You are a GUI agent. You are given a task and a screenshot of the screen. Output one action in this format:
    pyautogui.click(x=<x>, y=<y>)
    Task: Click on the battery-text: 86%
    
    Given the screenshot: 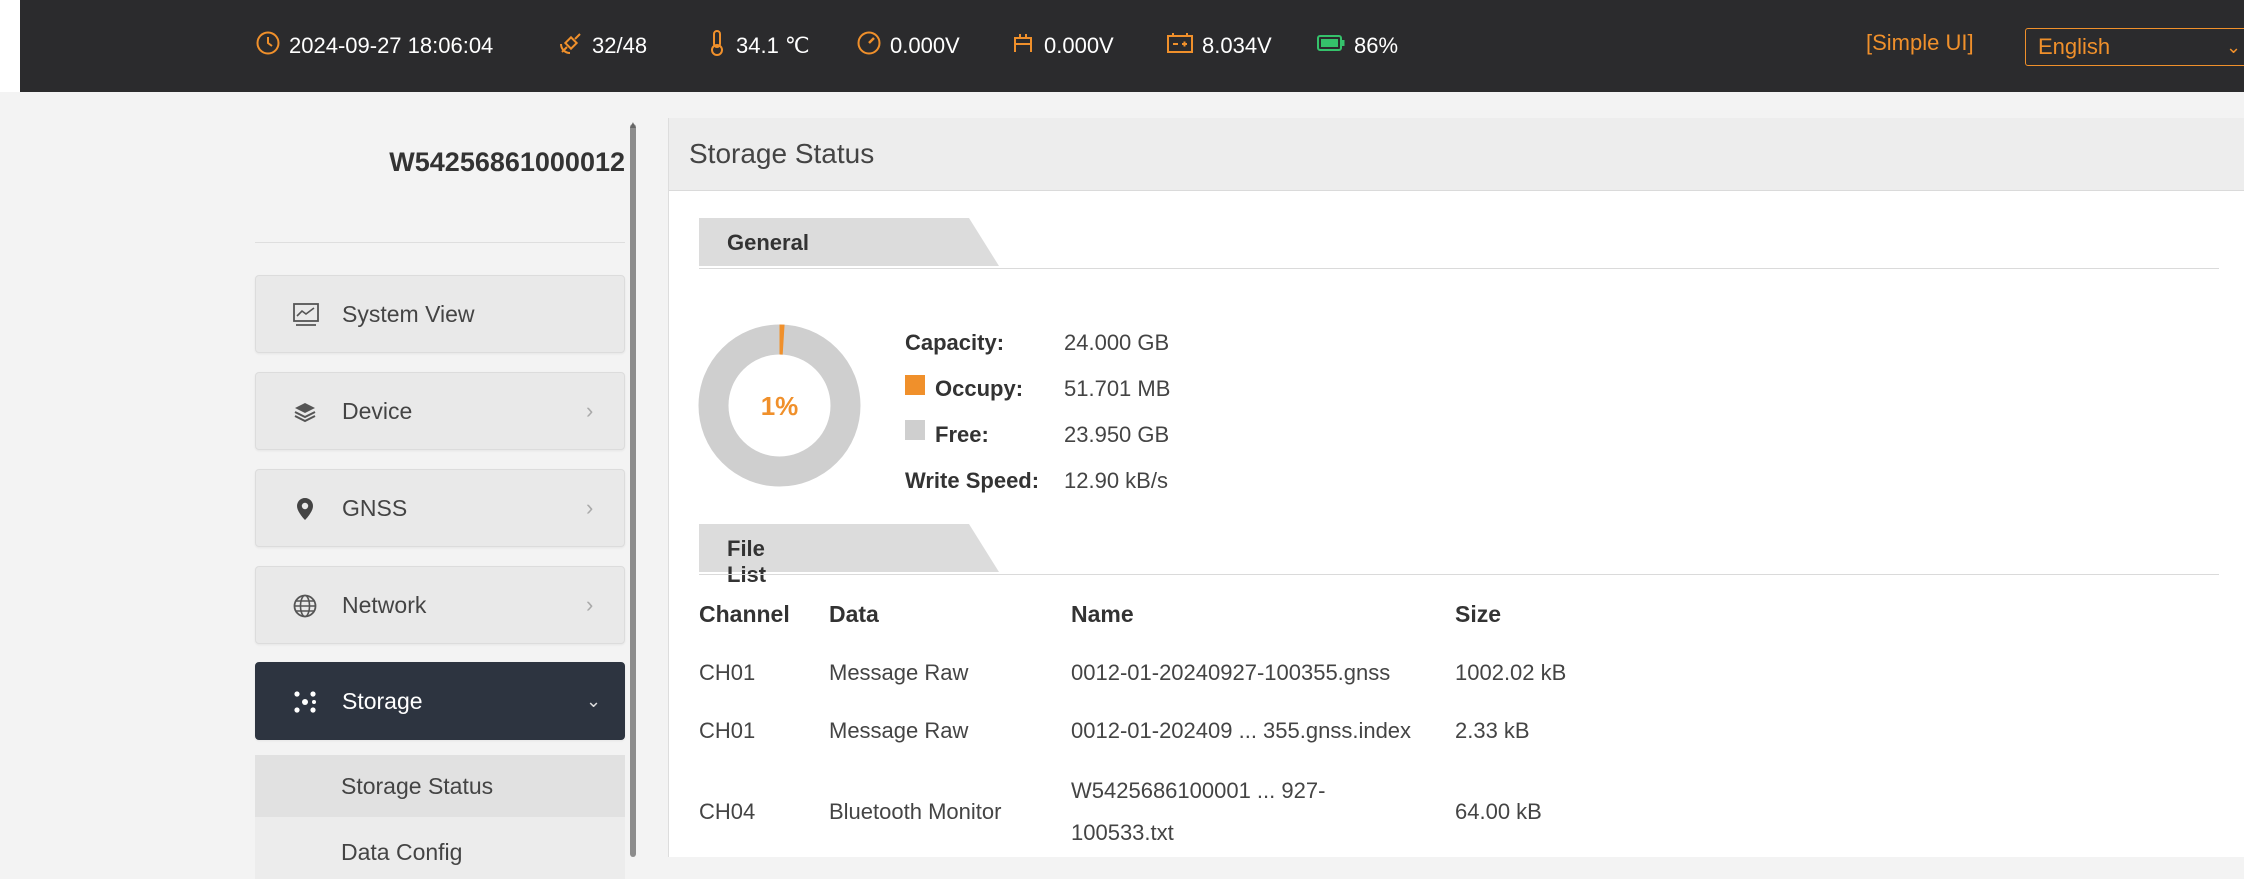 What is the action you would take?
    pyautogui.click(x=1376, y=45)
    